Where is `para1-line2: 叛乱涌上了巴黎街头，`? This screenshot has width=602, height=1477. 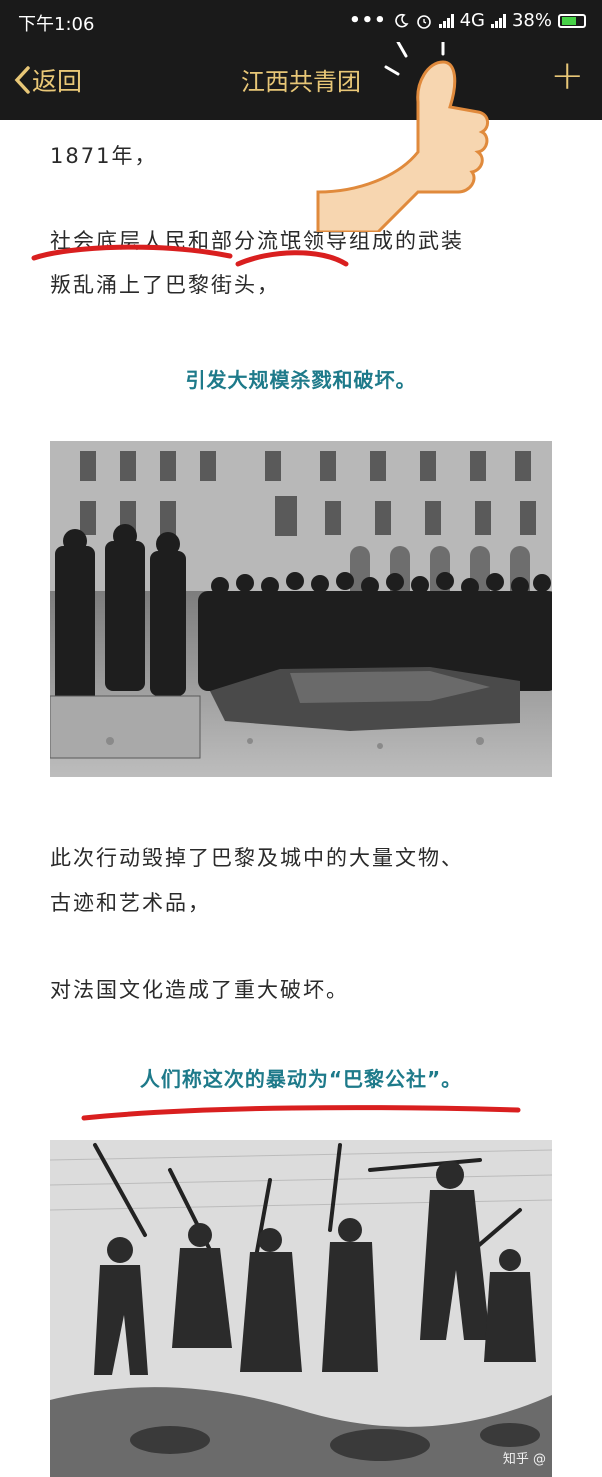
para1-line2: 叛乱涌上了巴黎街头， is located at coordinates (165, 285).